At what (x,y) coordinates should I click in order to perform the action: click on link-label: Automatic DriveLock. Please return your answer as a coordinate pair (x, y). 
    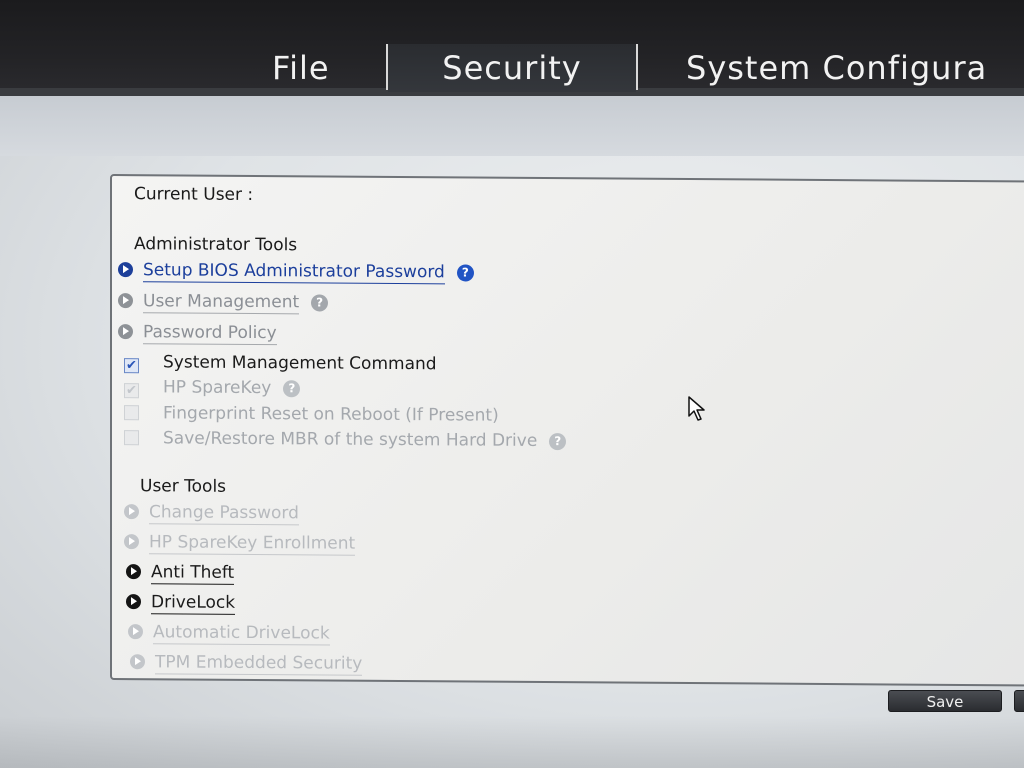
    Looking at the image, I should click on (241, 634).